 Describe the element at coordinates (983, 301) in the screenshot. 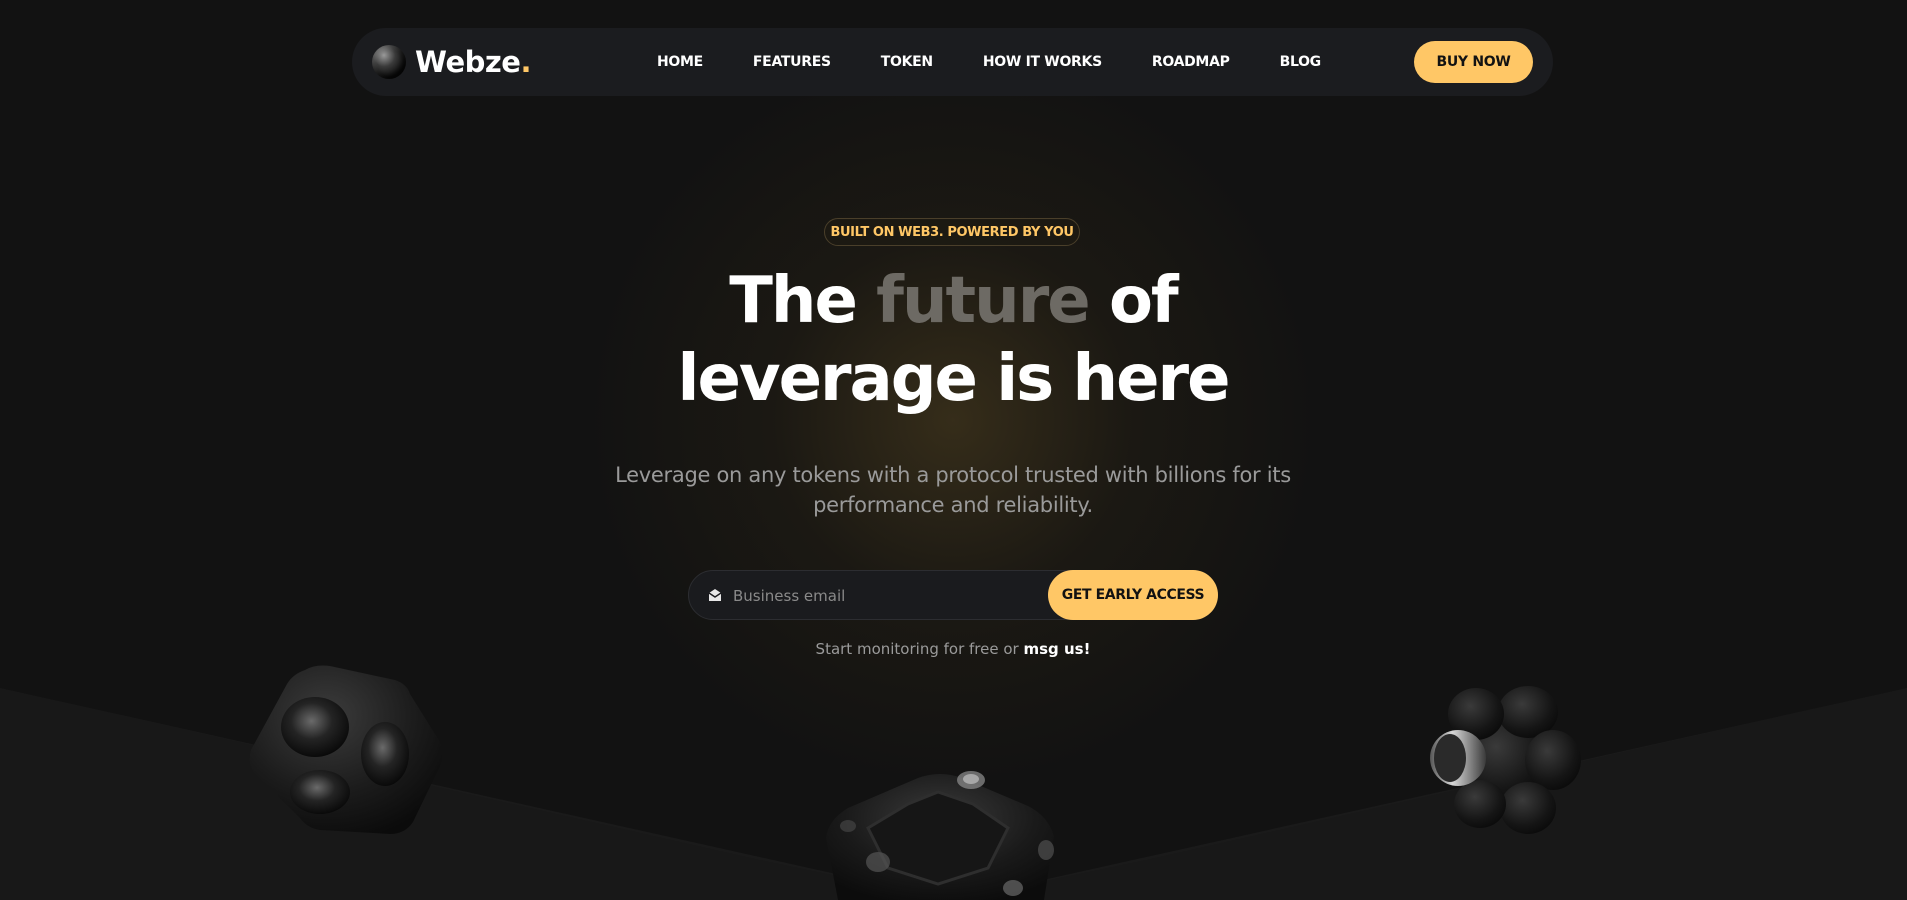

I see `headline-highlight: future` at that location.